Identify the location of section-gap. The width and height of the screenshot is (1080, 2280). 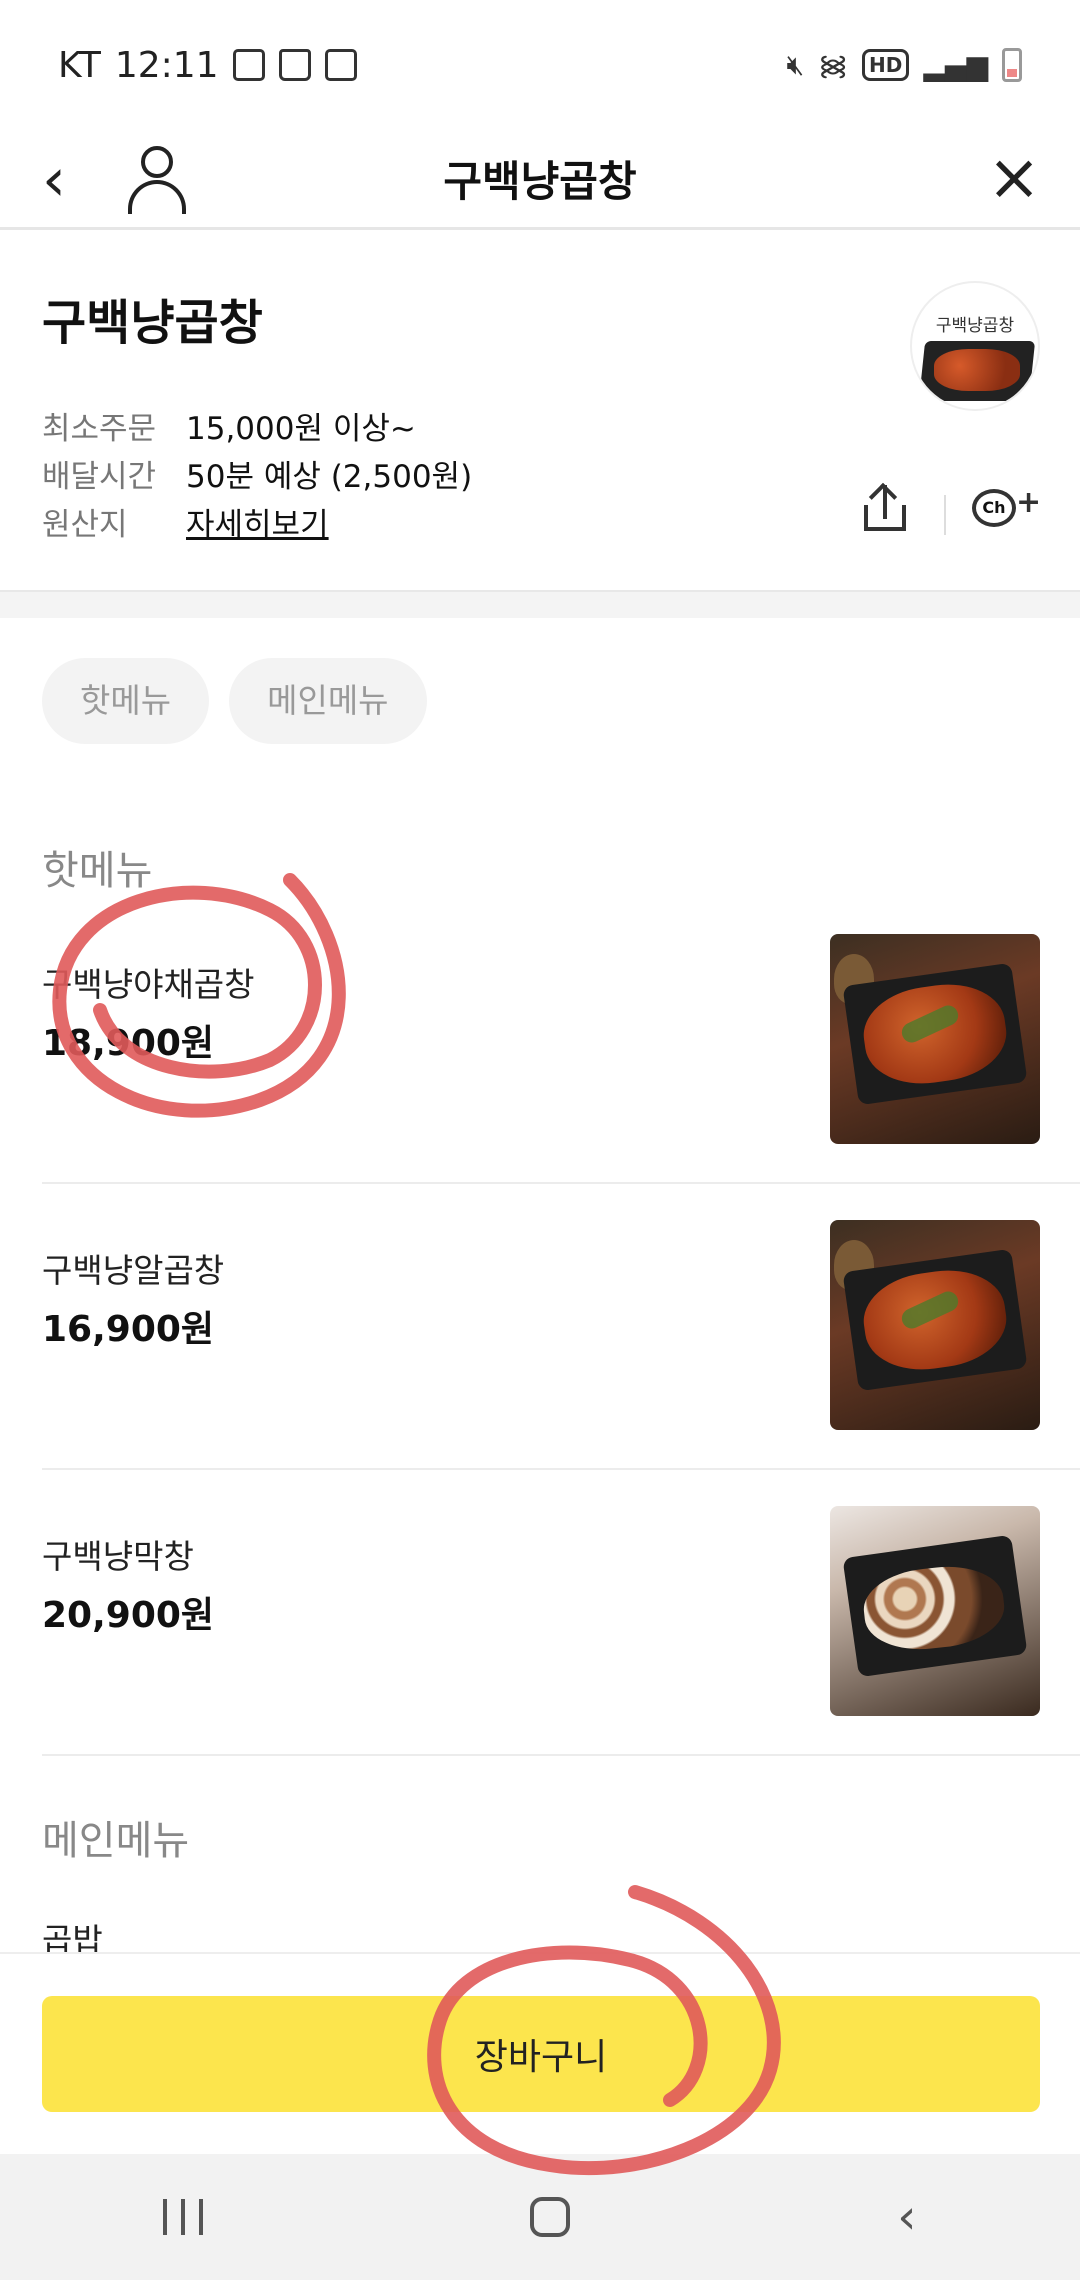
(540, 604).